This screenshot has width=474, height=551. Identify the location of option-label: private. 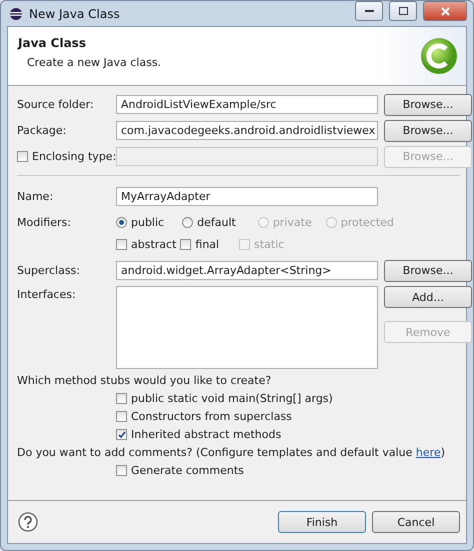
(292, 222).